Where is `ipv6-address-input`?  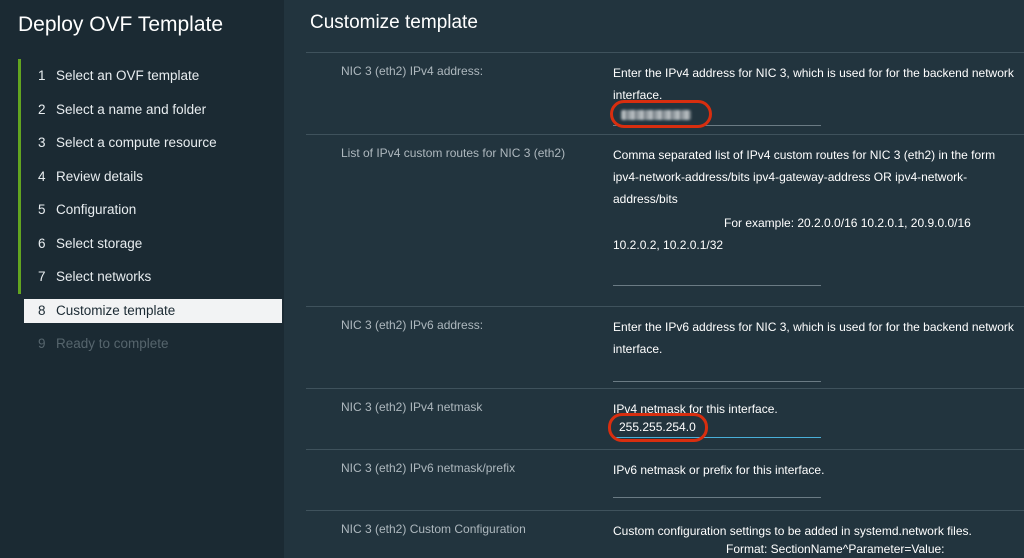
ipv6-address-input is located at coordinates (717, 371).